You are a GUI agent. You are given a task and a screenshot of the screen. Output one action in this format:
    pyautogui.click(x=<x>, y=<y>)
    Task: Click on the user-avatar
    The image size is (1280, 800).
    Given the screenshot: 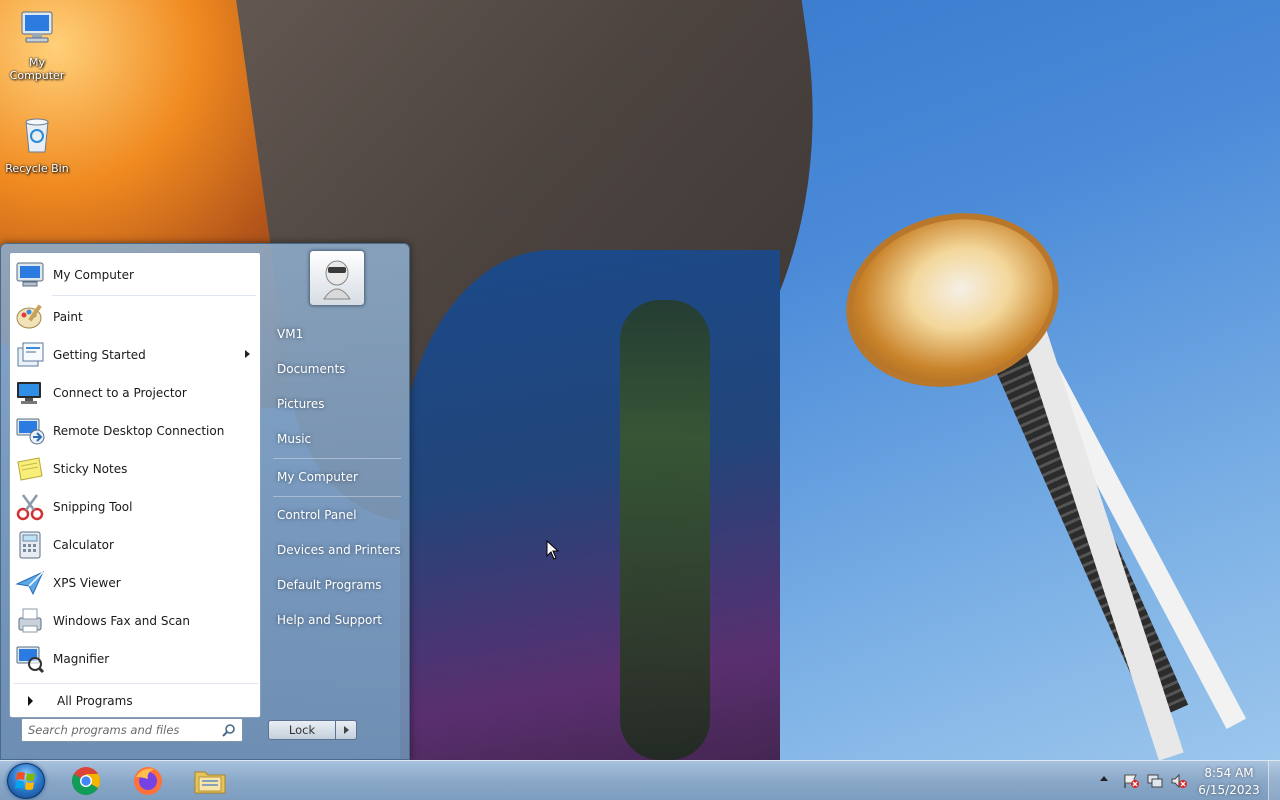 What is the action you would take?
    pyautogui.click(x=337, y=278)
    